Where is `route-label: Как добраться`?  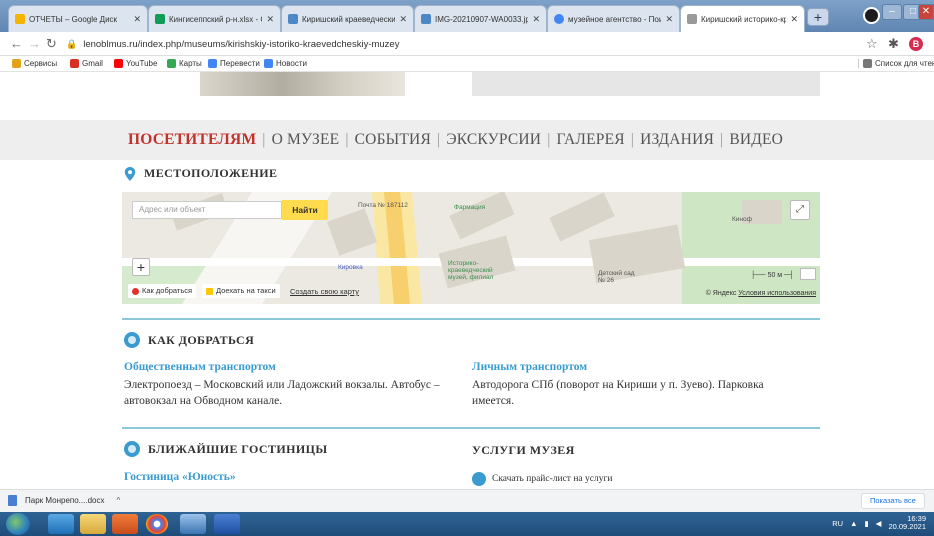 route-label: Как добраться is located at coordinates (167, 290).